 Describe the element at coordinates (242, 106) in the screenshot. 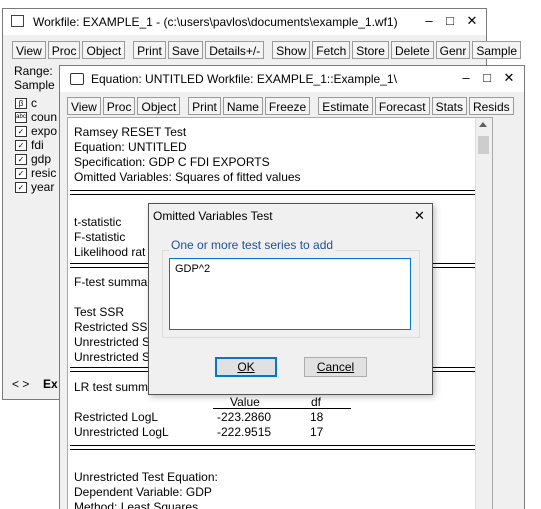

I see `eq-name-button: Name` at that location.